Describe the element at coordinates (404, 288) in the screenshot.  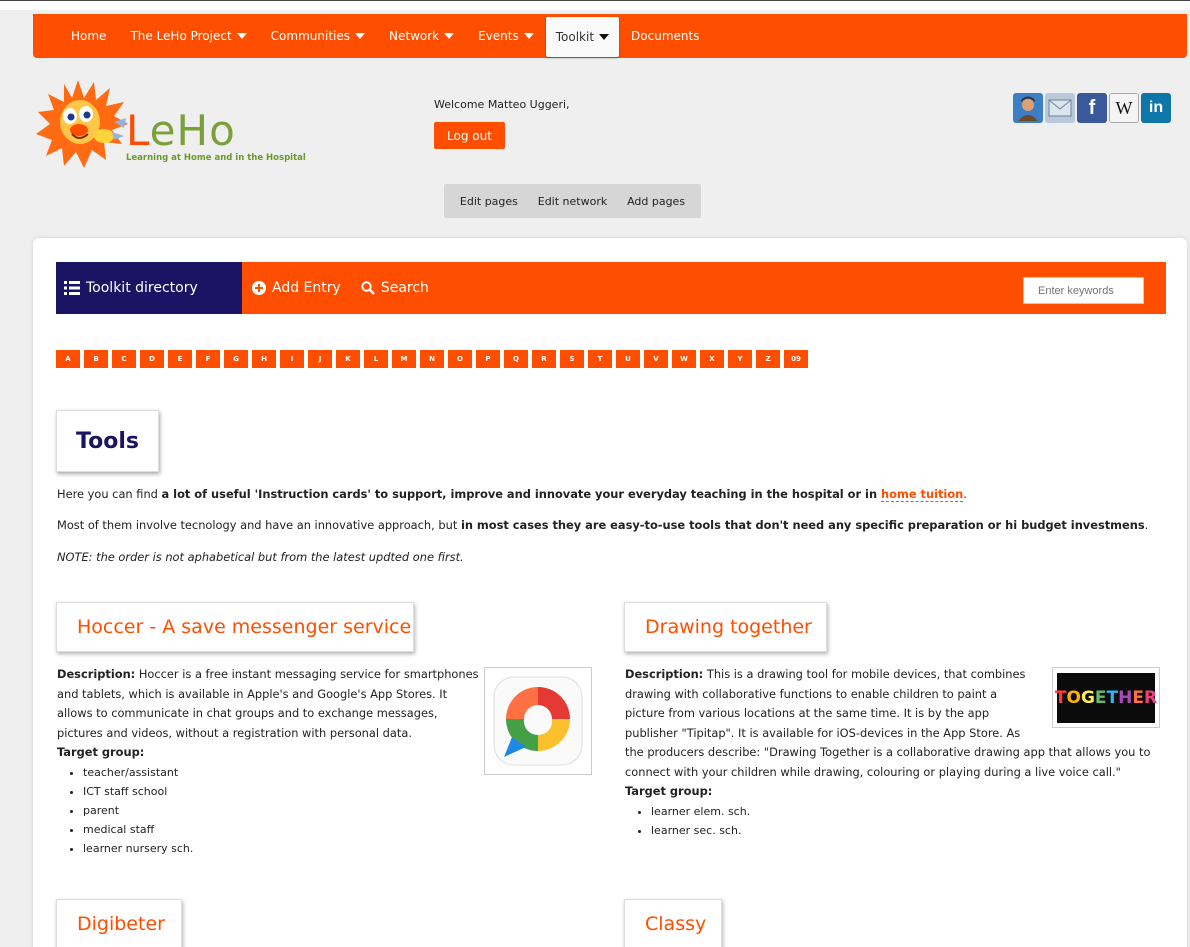
I see `search-label: Search` at that location.